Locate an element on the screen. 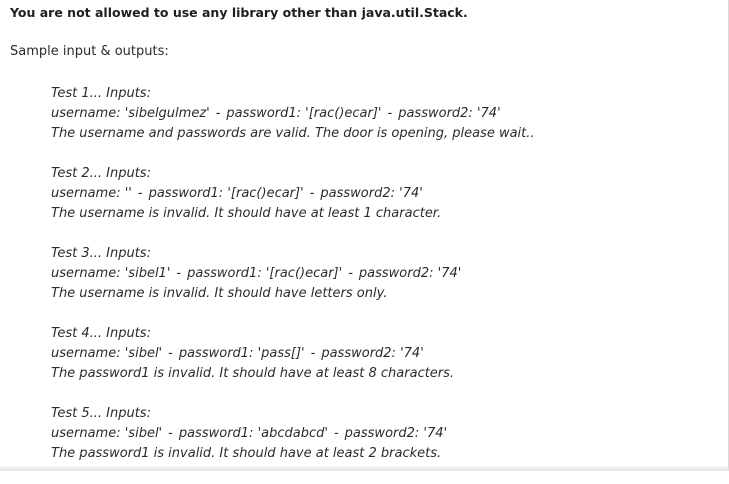 The height and width of the screenshot is (484, 729). username-input-value: username: 'sibelgulmez' is located at coordinates (130, 113).